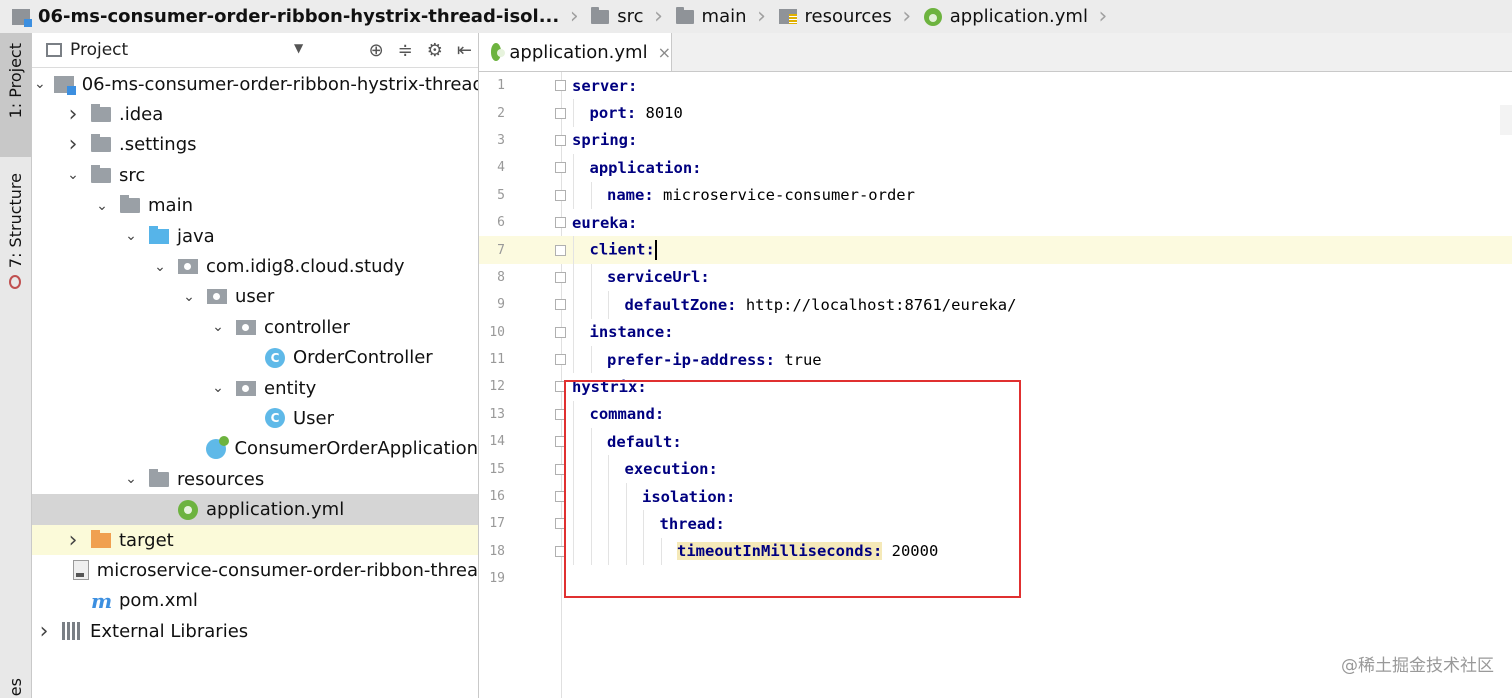 This screenshot has width=1512, height=698. Describe the element at coordinates (158, 145) in the screenshot. I see `tree-item-label: .settings` at that location.